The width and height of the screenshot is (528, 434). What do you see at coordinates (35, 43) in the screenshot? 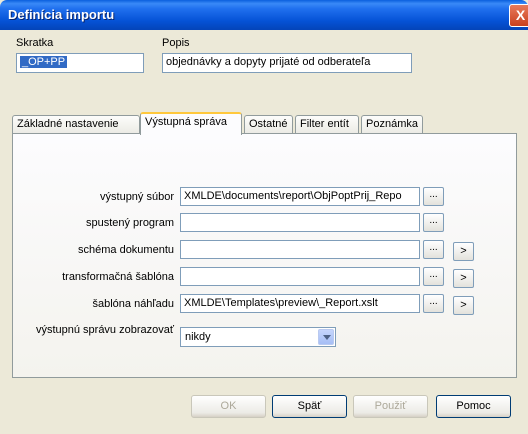
I see `shortcut-label: Skratka` at bounding box center [35, 43].